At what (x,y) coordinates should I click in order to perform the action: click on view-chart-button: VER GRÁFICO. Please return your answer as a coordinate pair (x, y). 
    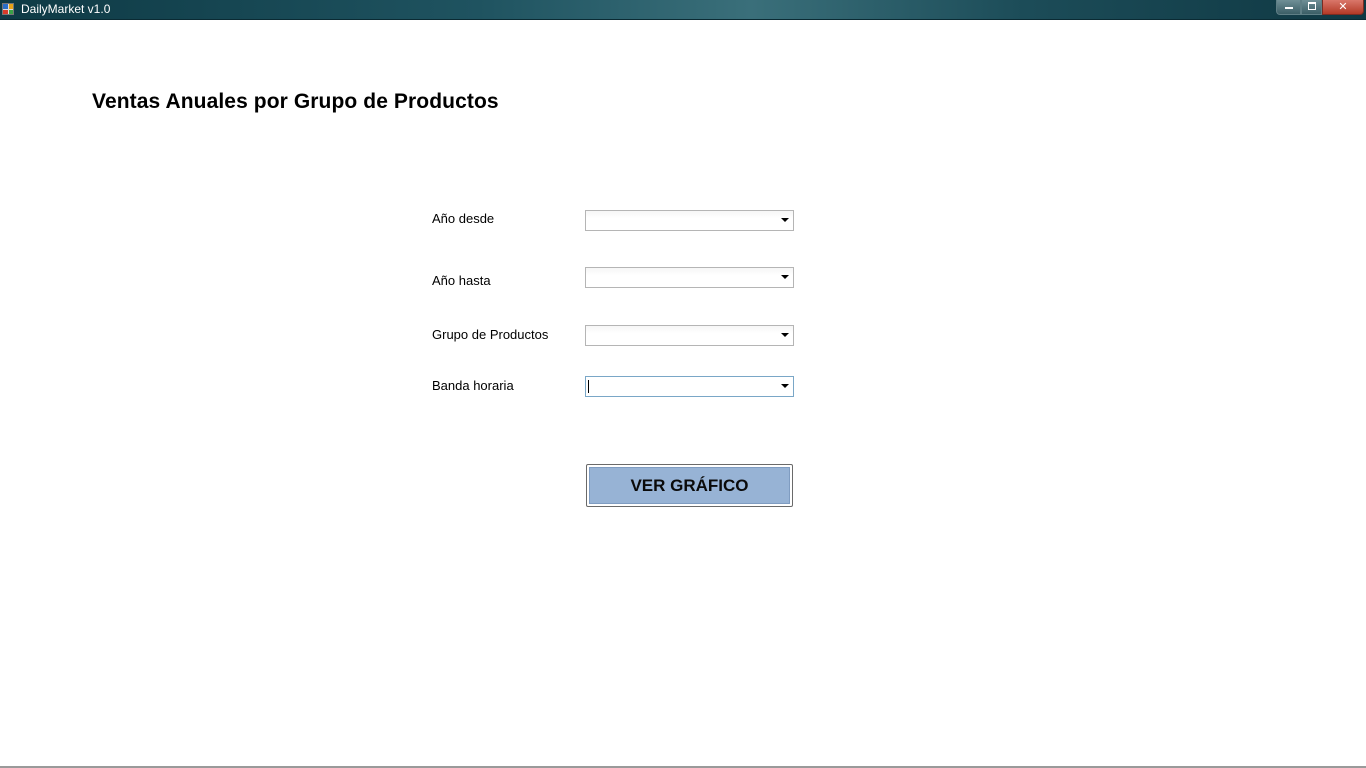
    Looking at the image, I should click on (689, 485).